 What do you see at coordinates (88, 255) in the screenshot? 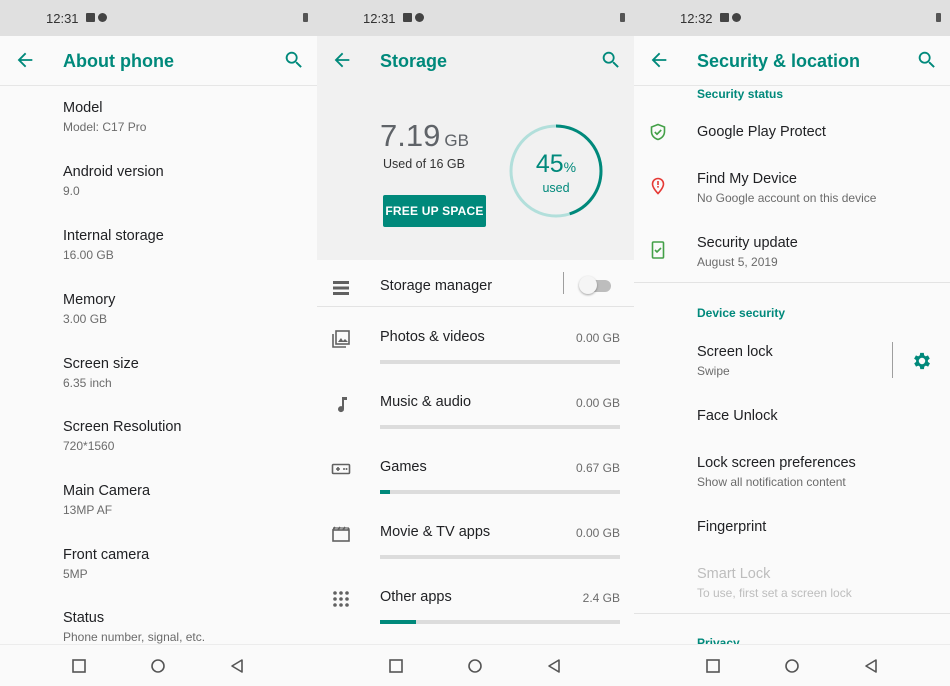
I see `item-value: 16.00 GB` at bounding box center [88, 255].